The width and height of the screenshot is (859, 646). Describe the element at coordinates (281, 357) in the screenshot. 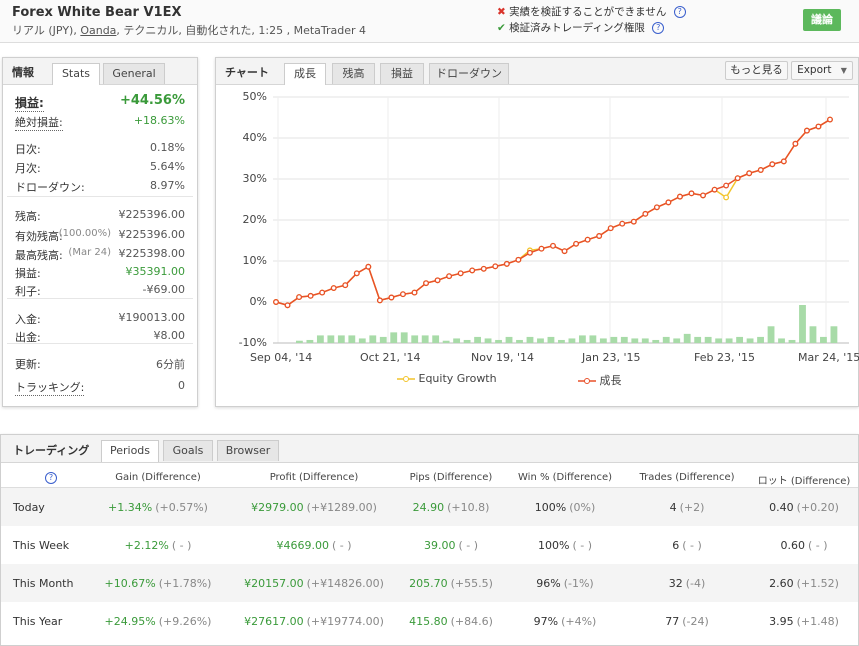

I see `x-tick-label: Sep 04, '14` at that location.